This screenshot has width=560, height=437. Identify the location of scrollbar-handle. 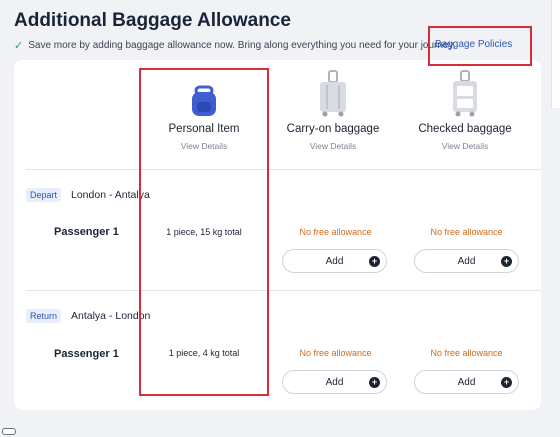
(9, 431).